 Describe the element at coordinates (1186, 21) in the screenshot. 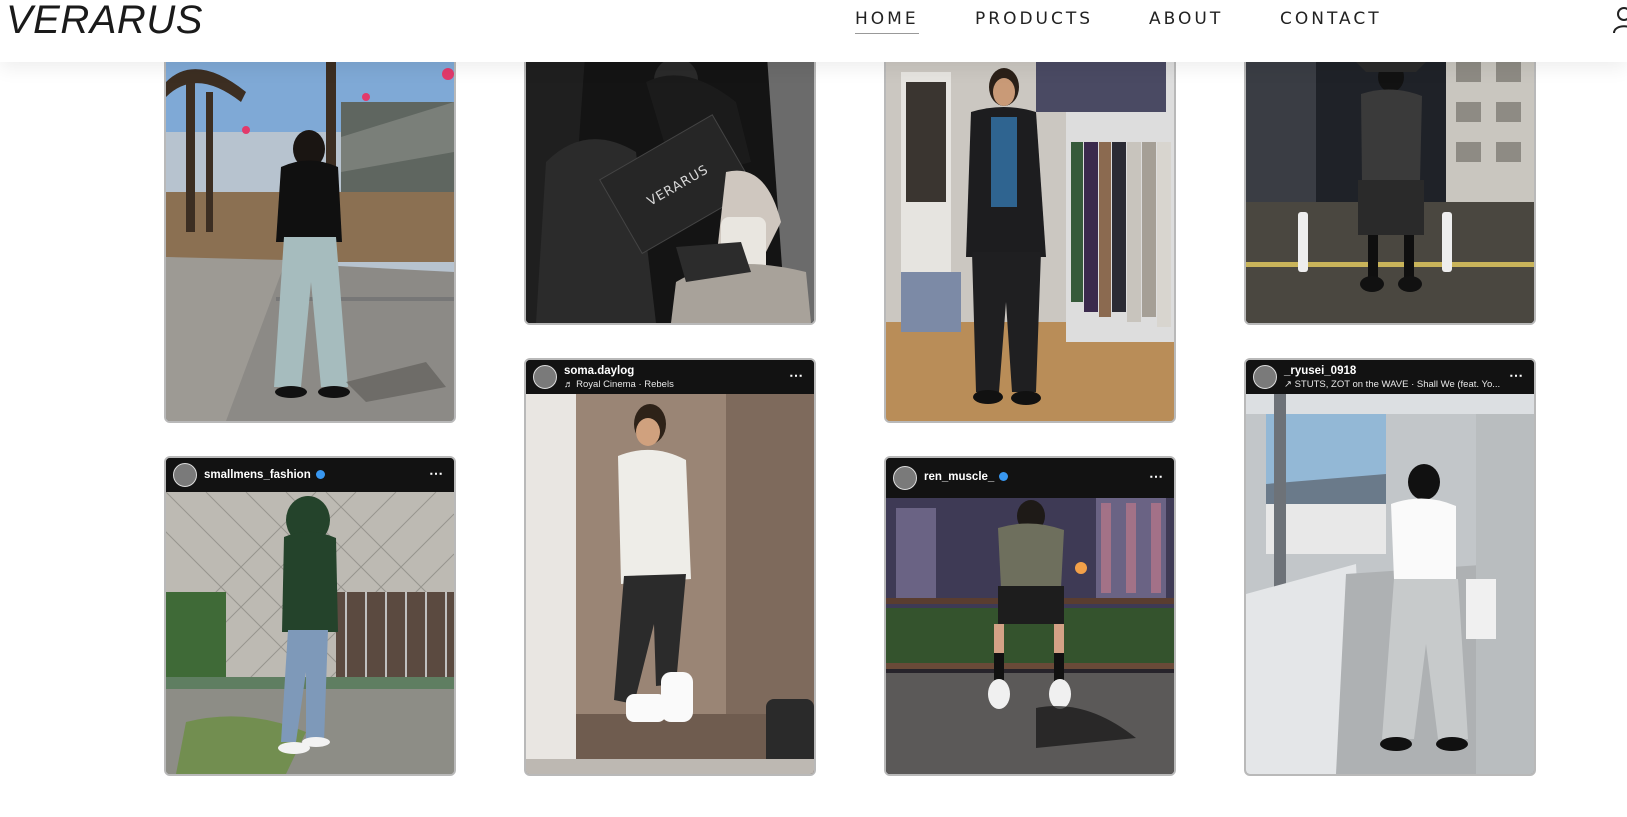

I see `nav-about: ABOUT` at that location.